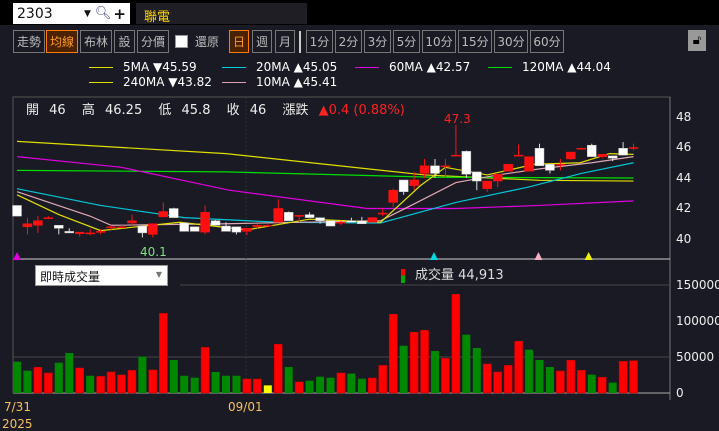  Describe the element at coordinates (481, 275) in the screenshot. I see `volume-value: 44,913` at that location.